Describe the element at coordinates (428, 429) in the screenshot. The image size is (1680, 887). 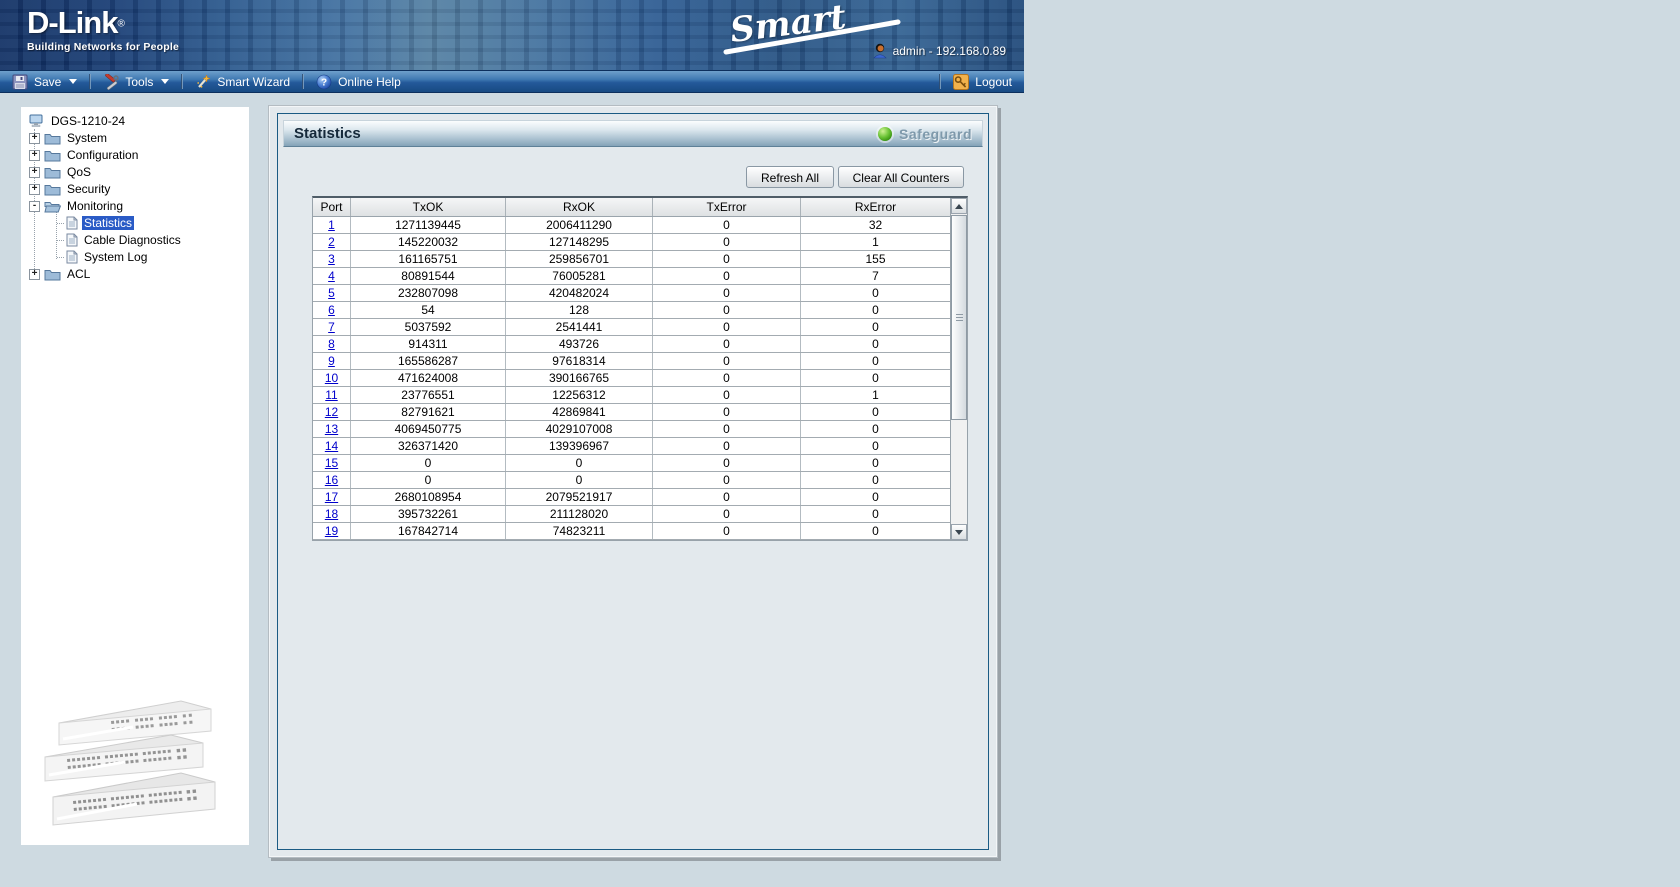
I see `txok-value: 4069450775` at that location.